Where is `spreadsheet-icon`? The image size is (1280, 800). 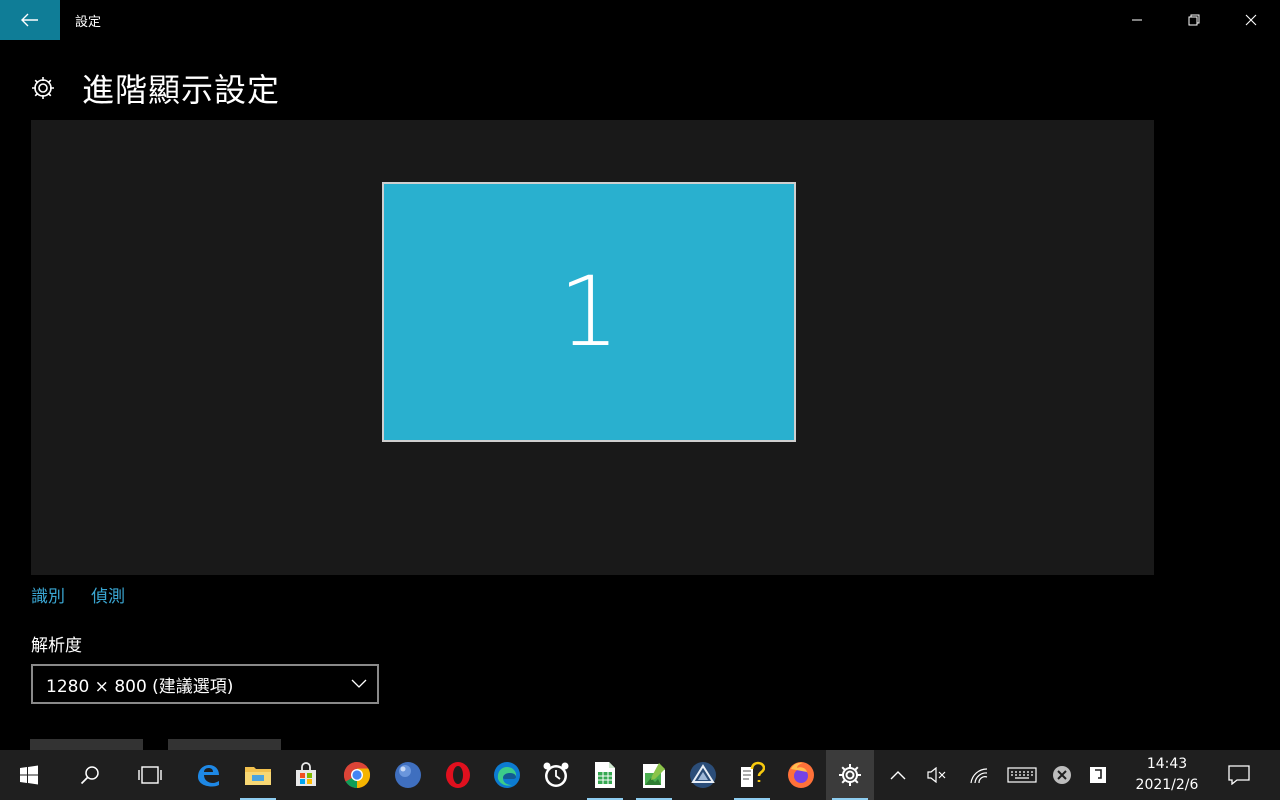
spreadsheet-icon is located at coordinates (605, 775).